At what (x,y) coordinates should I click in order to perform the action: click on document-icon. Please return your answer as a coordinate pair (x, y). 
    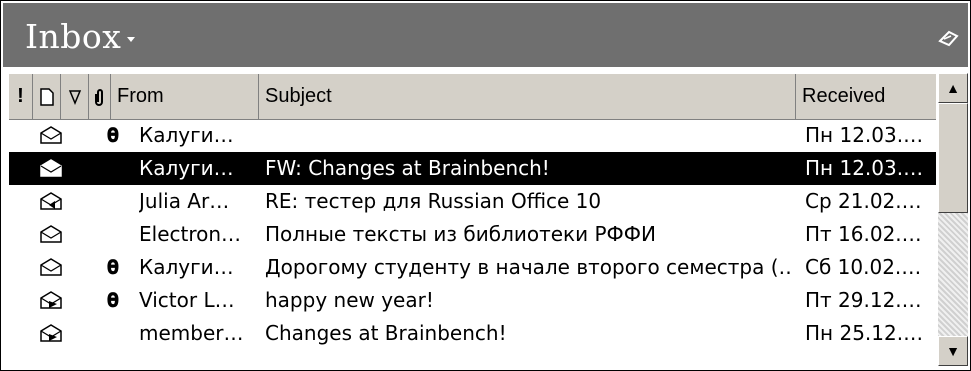
    Looking at the image, I should click on (47, 96).